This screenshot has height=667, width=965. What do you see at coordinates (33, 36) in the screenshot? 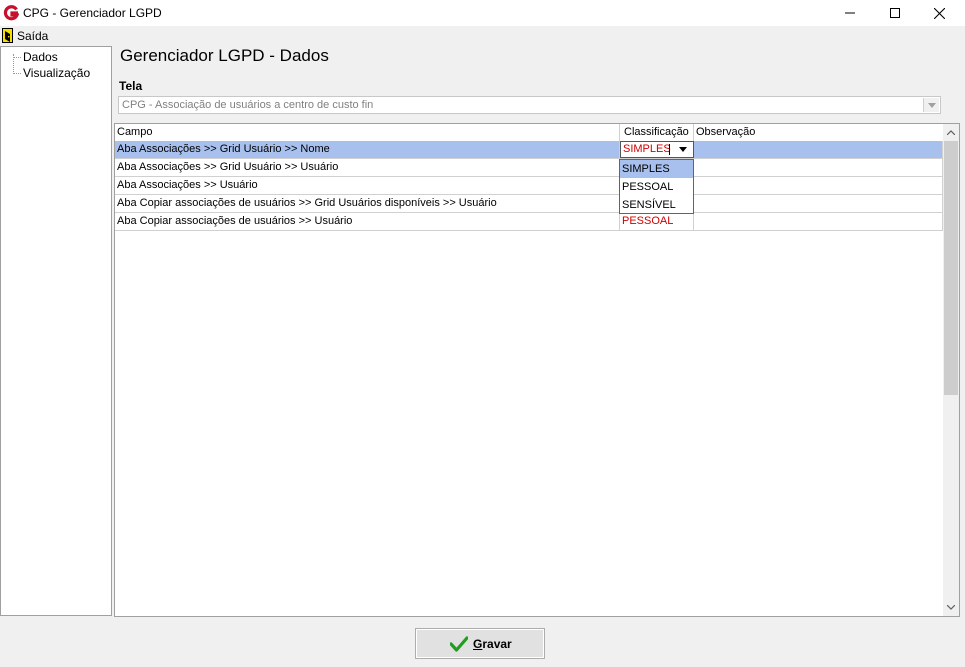
I see `menu-item-label: Saída` at bounding box center [33, 36].